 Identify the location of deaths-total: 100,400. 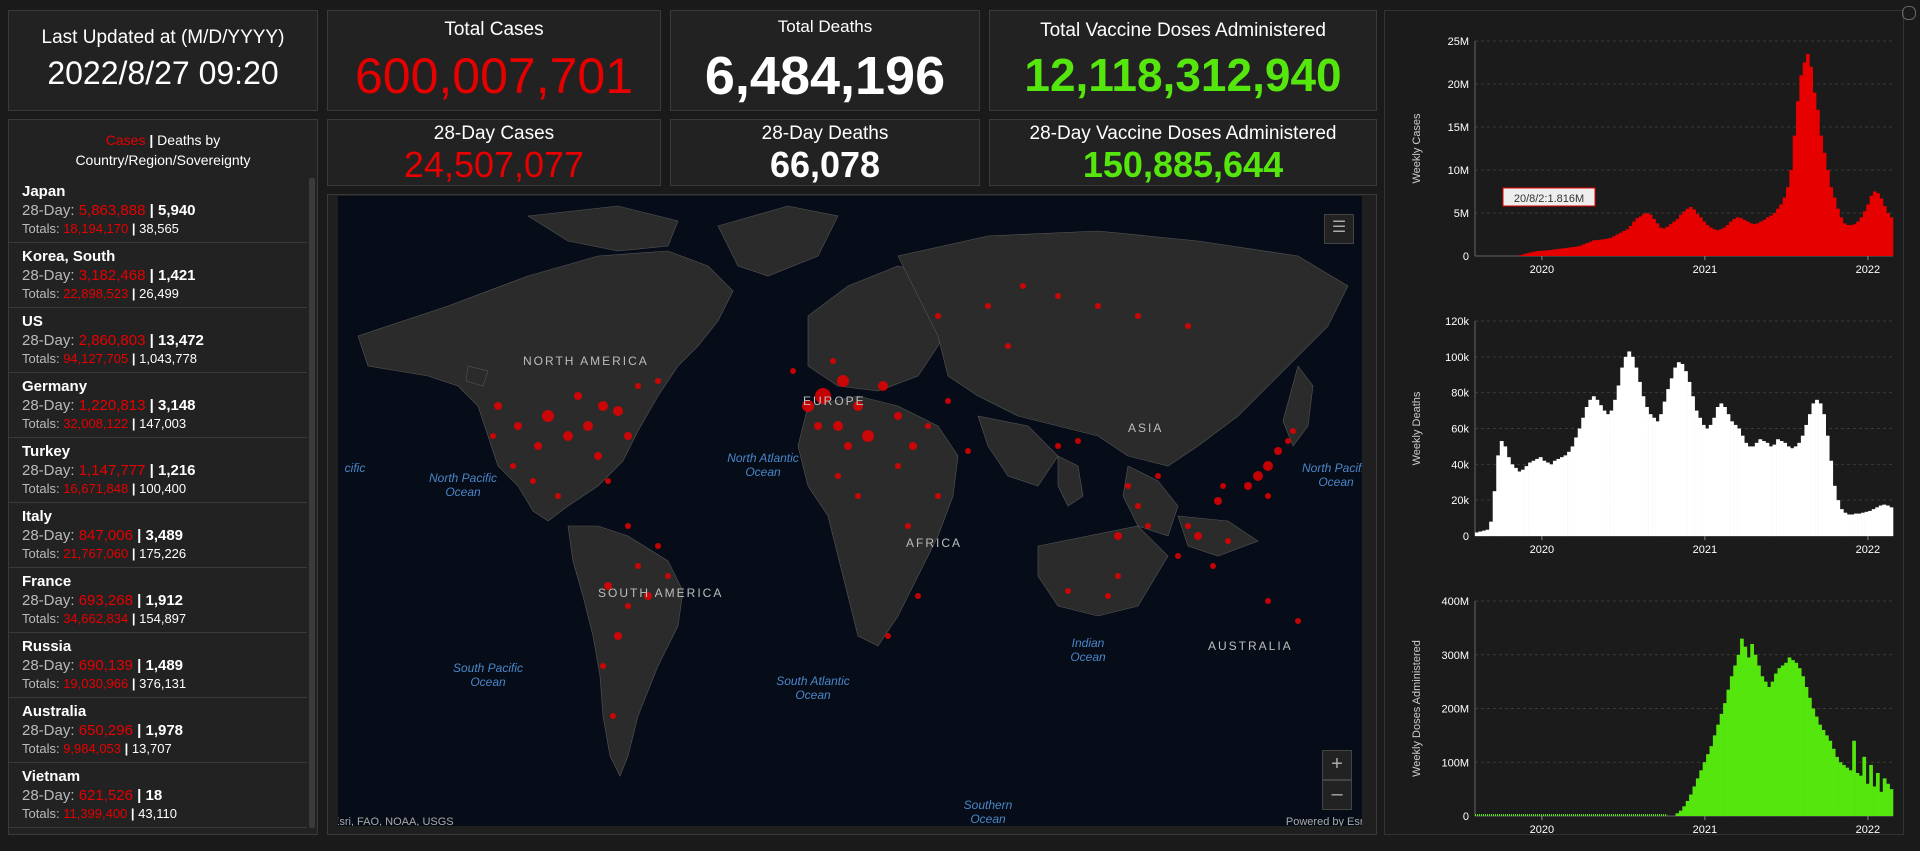
(163, 488).